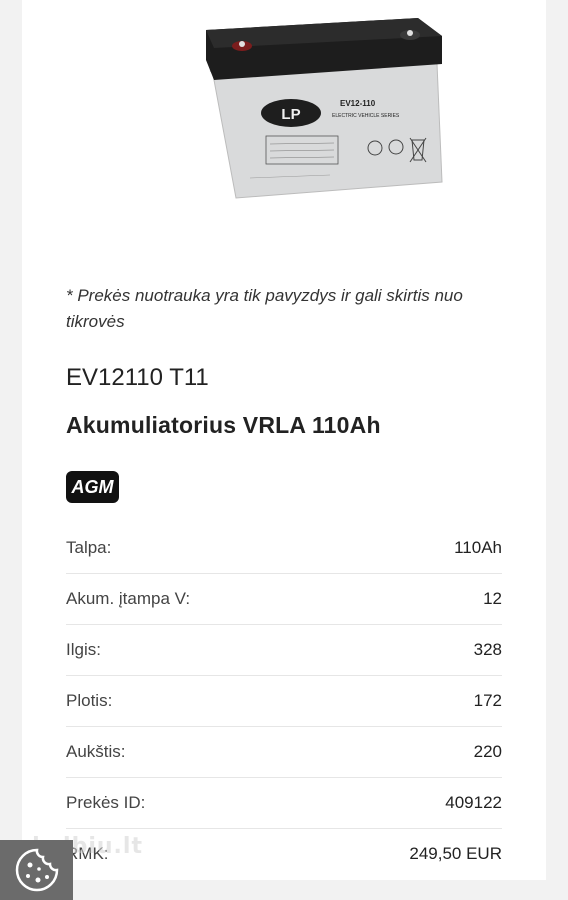 This screenshot has width=568, height=900. What do you see at coordinates (366, 116) in the screenshot?
I see `image-series-text: ELECTRIC VEHICLE SERIES` at bounding box center [366, 116].